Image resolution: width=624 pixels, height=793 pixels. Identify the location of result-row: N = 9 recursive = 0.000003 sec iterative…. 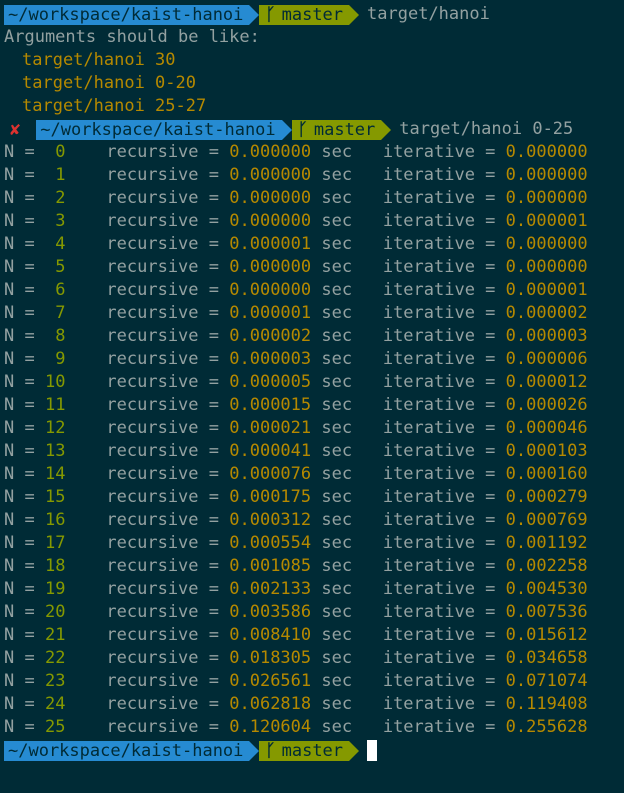
(312, 359).